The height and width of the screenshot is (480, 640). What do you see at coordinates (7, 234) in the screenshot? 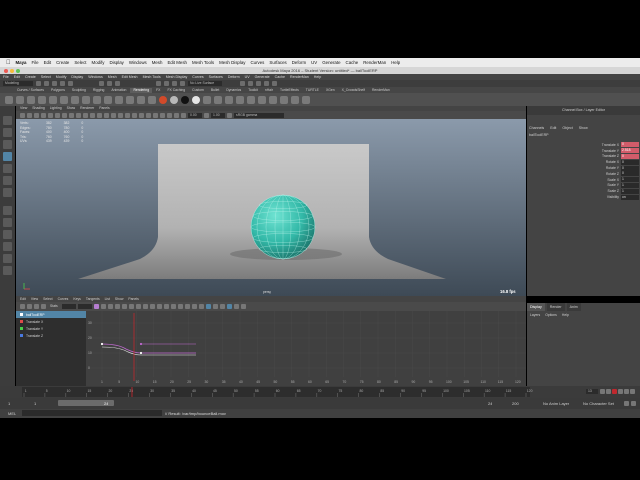
I see `side-by-side-layout-icon` at bounding box center [7, 234].